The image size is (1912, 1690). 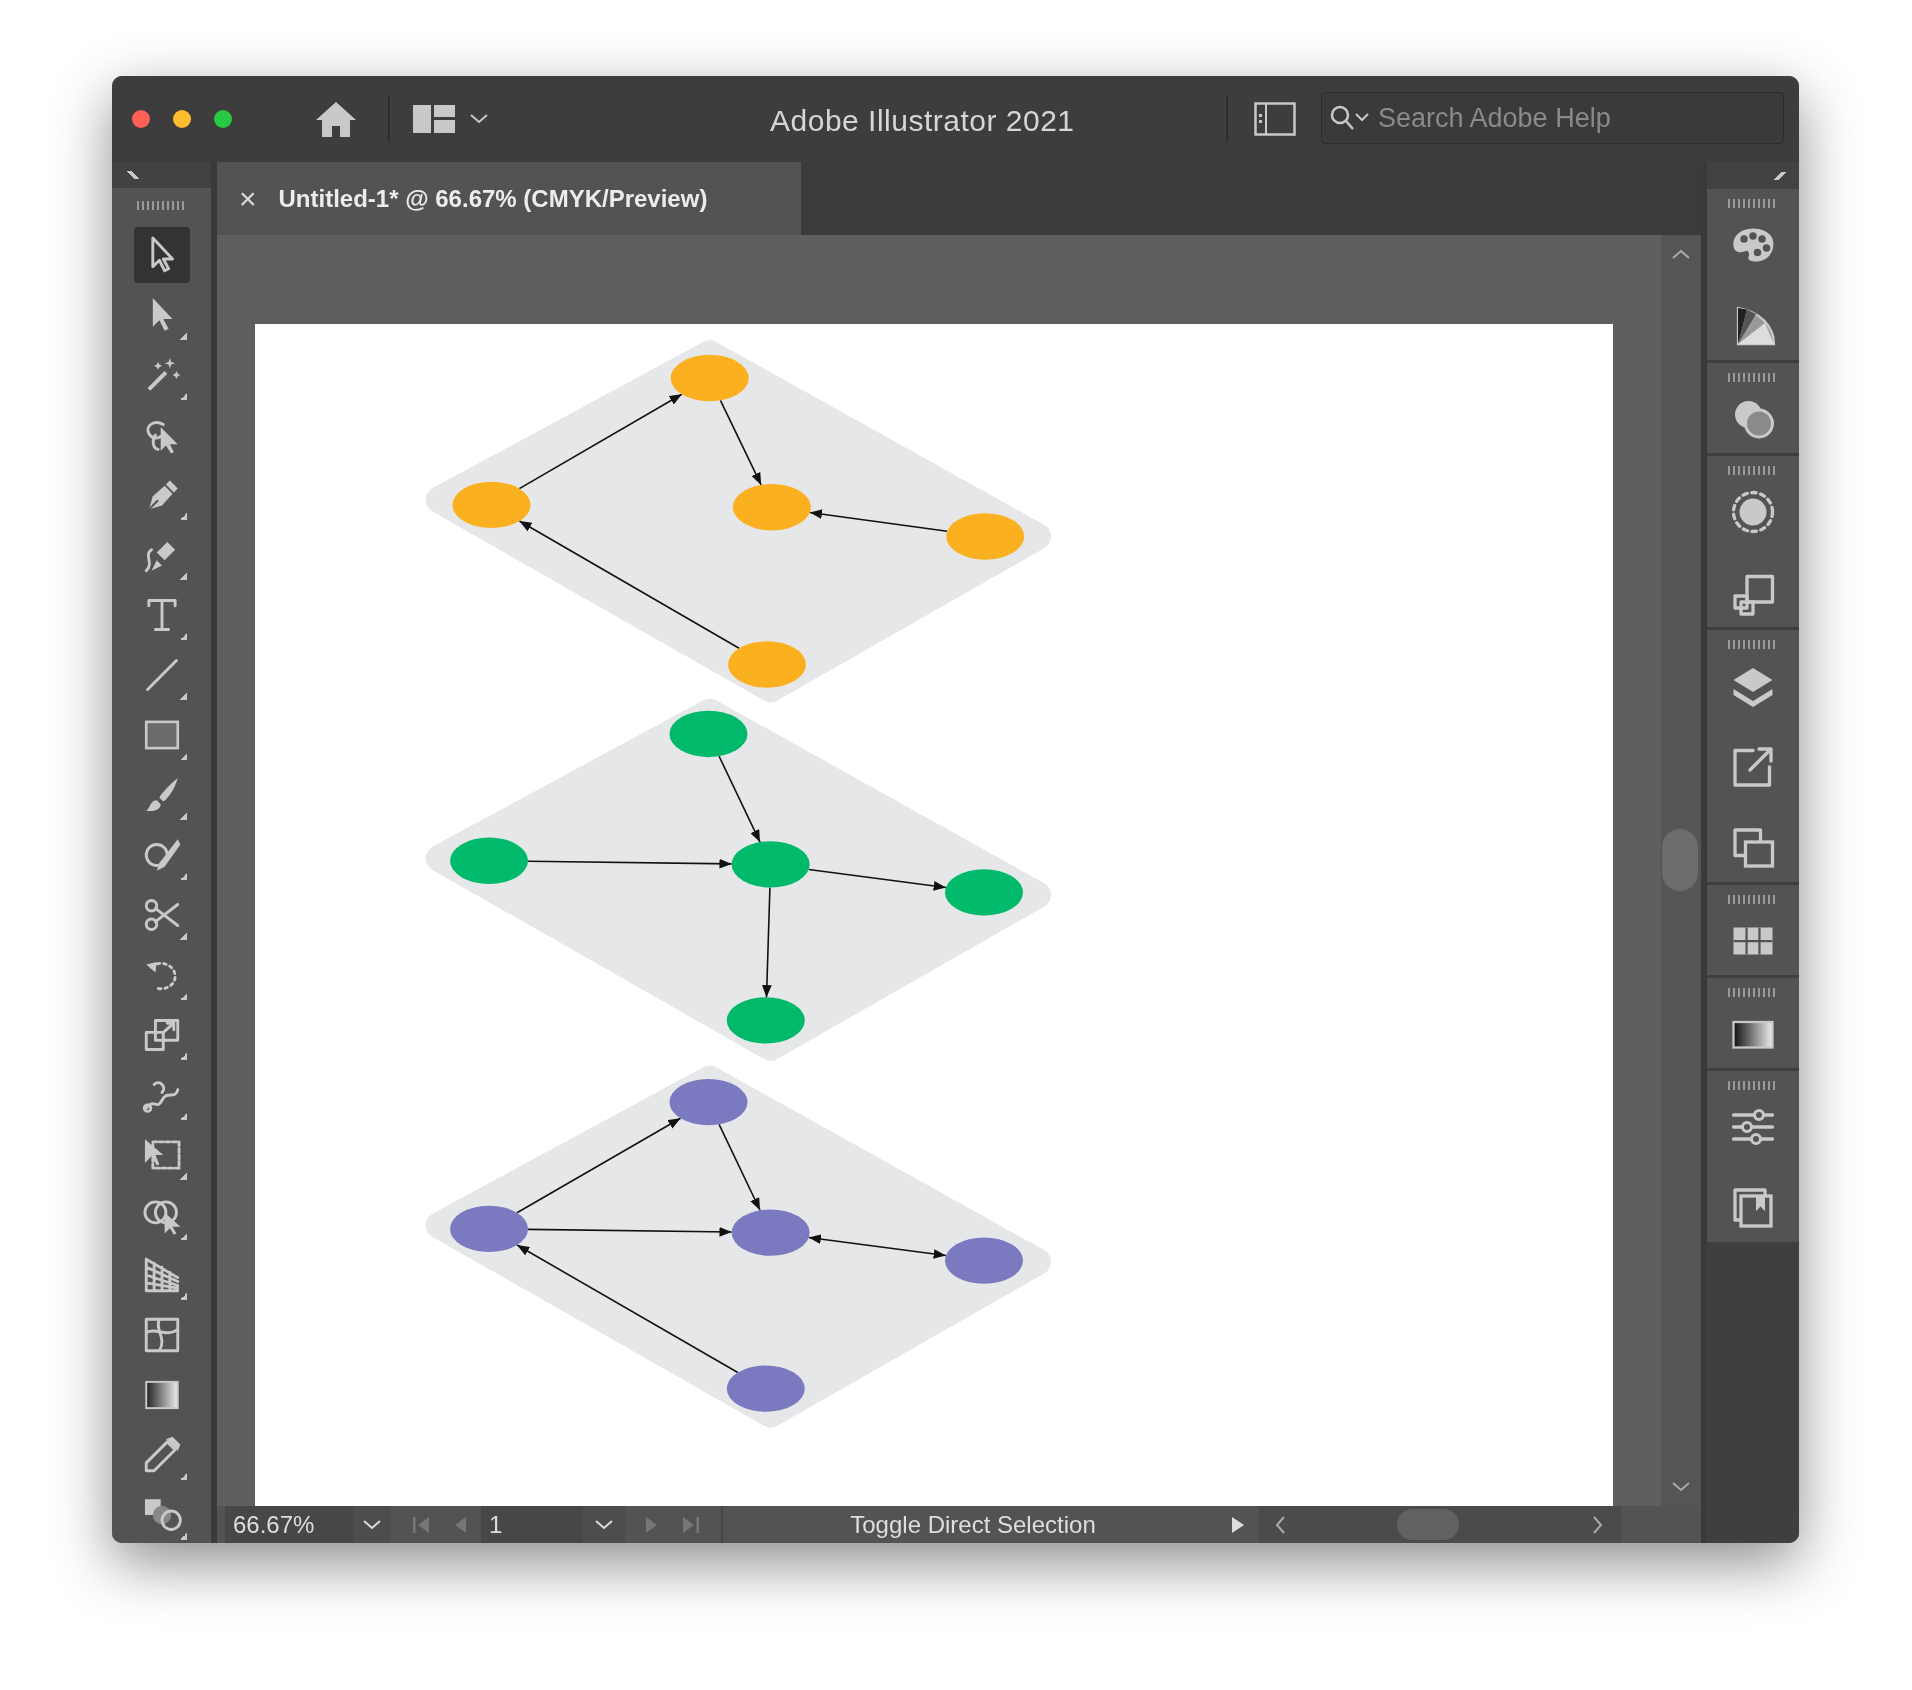 What do you see at coordinates (141, 119) in the screenshot?
I see `close-window-button` at bounding box center [141, 119].